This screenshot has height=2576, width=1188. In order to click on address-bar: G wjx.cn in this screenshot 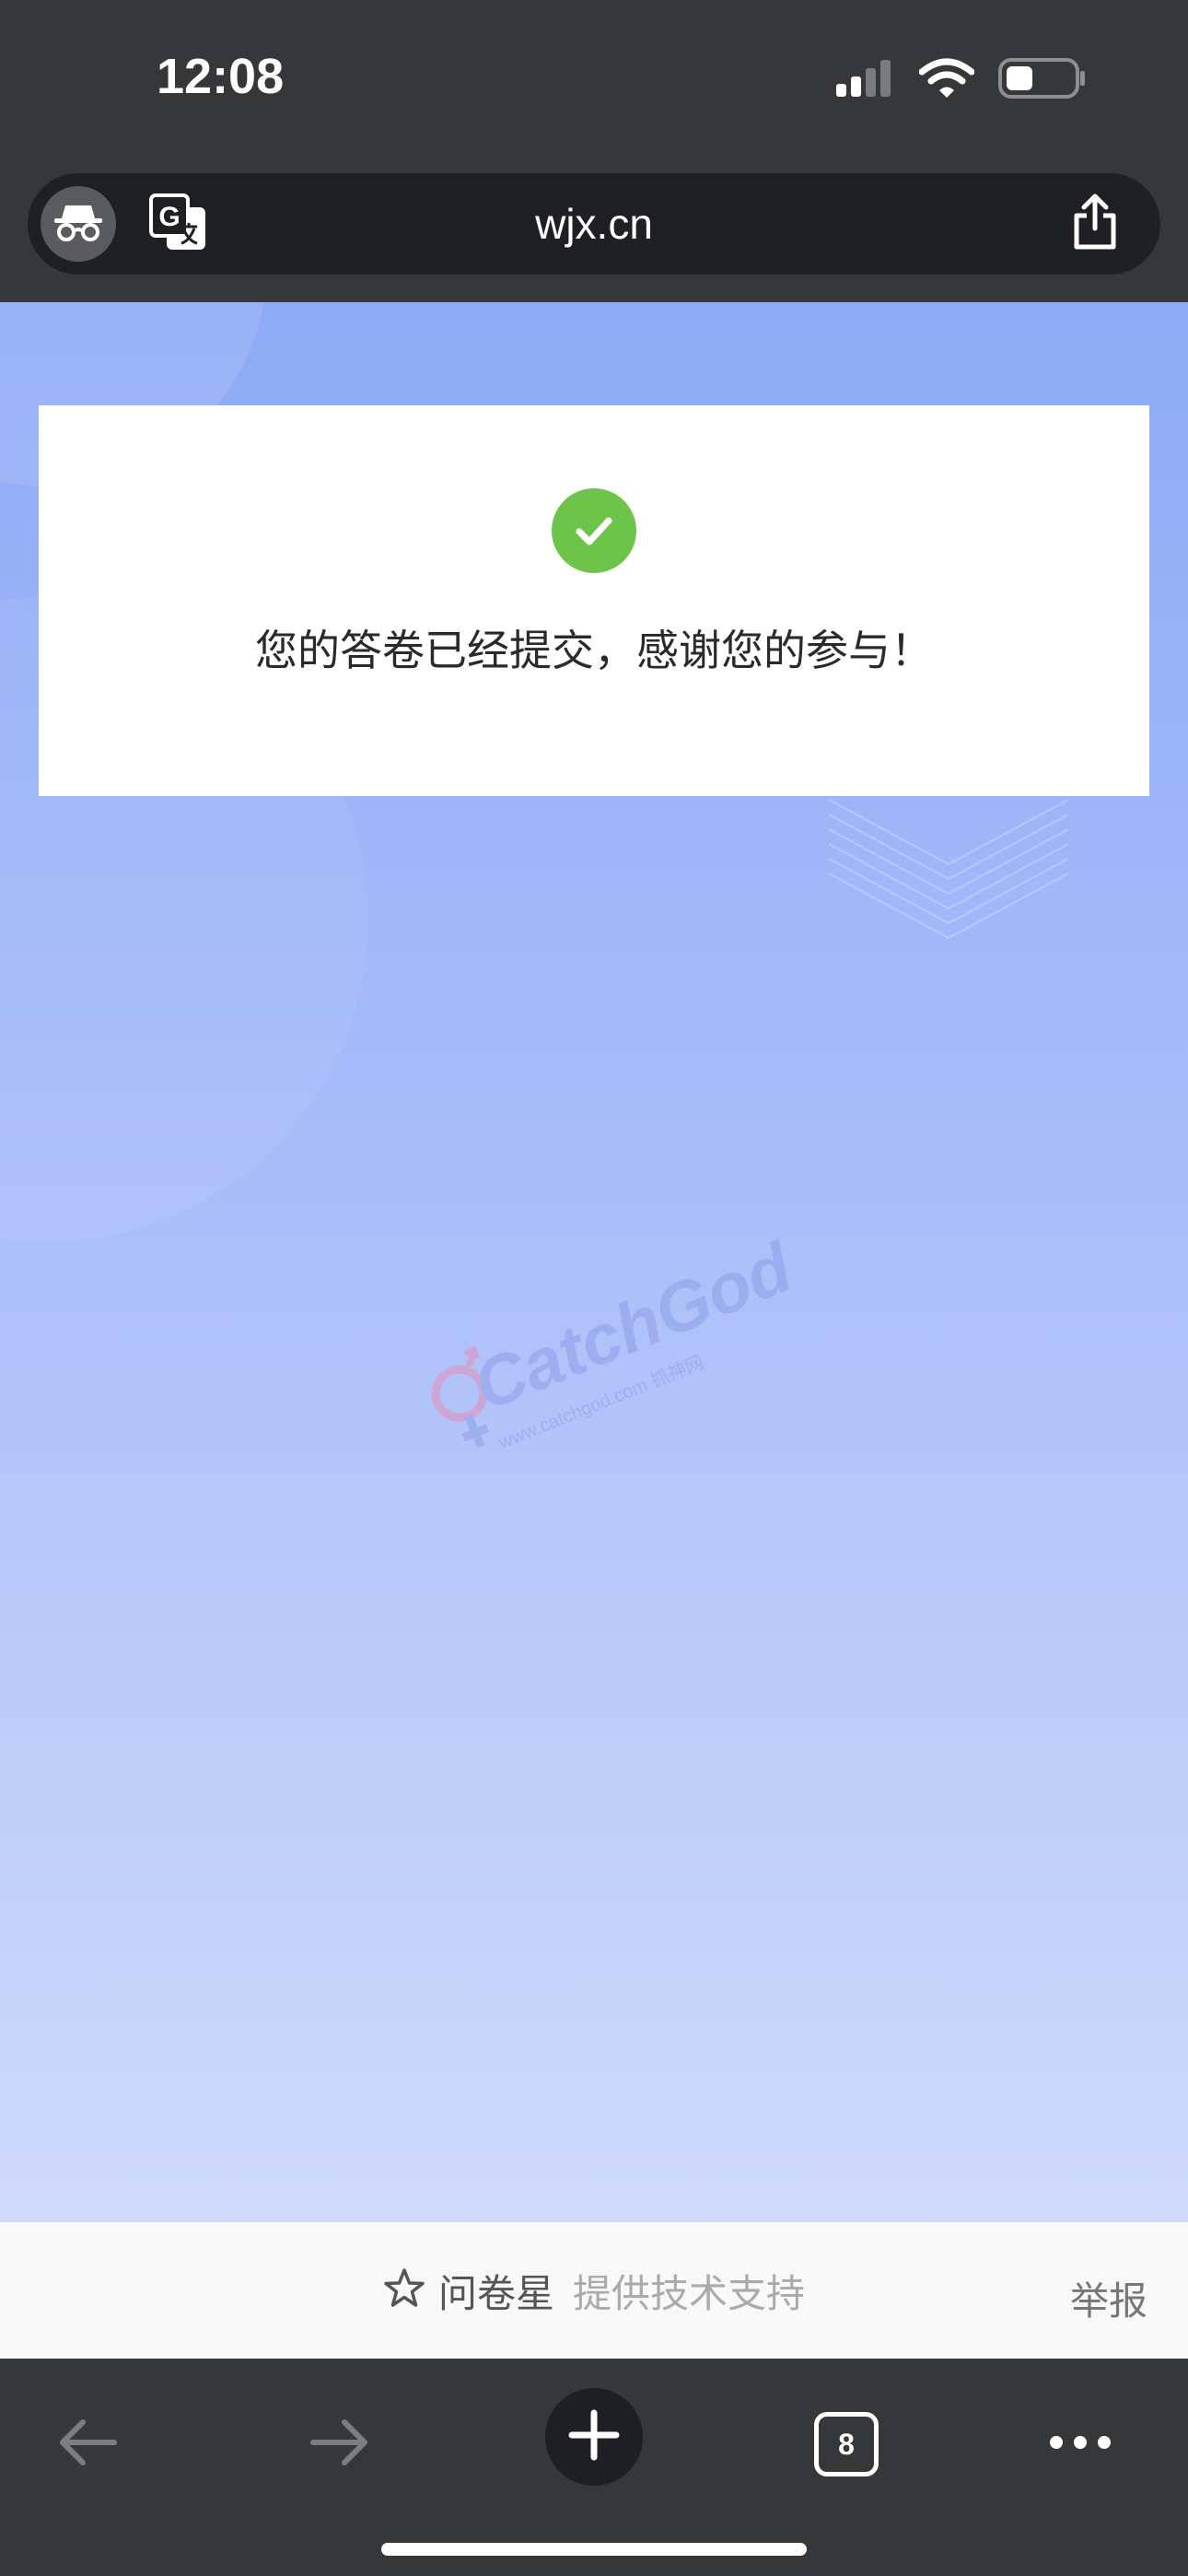, I will do `click(594, 224)`.